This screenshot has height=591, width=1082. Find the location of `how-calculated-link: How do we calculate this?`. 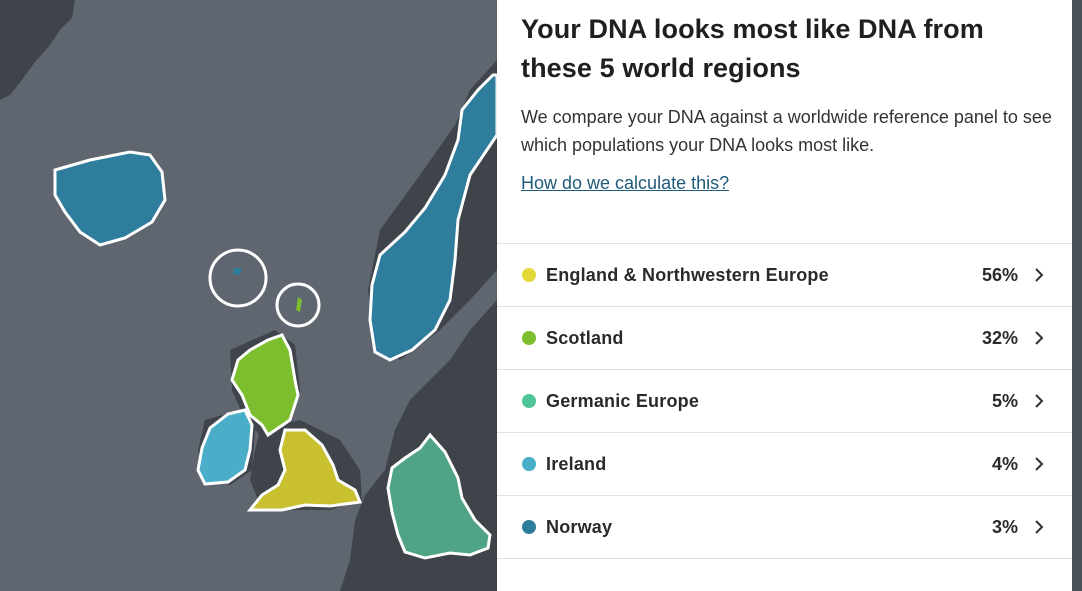

how-calculated-link: How do we calculate this? is located at coordinates (625, 183).